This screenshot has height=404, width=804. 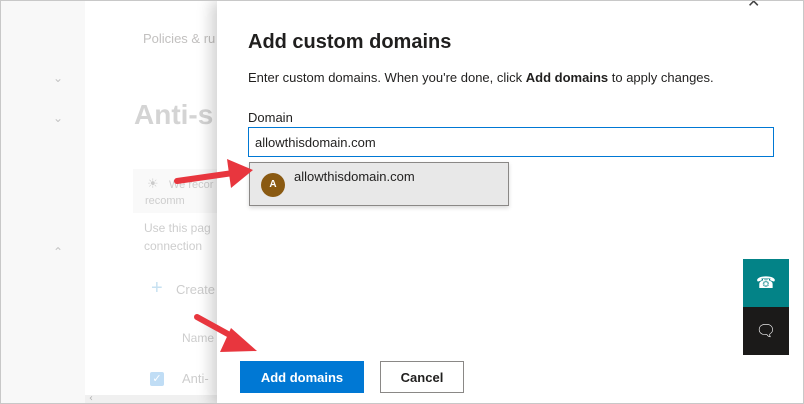 What do you see at coordinates (302, 377) in the screenshot?
I see `add-domains-button: Add domains` at bounding box center [302, 377].